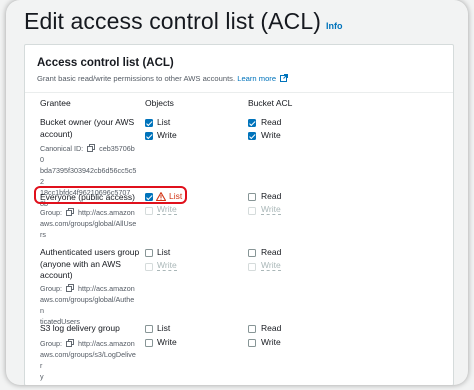 This screenshot has width=474, height=390. I want to click on panel-title: Access control list (ACL), so click(105, 63).